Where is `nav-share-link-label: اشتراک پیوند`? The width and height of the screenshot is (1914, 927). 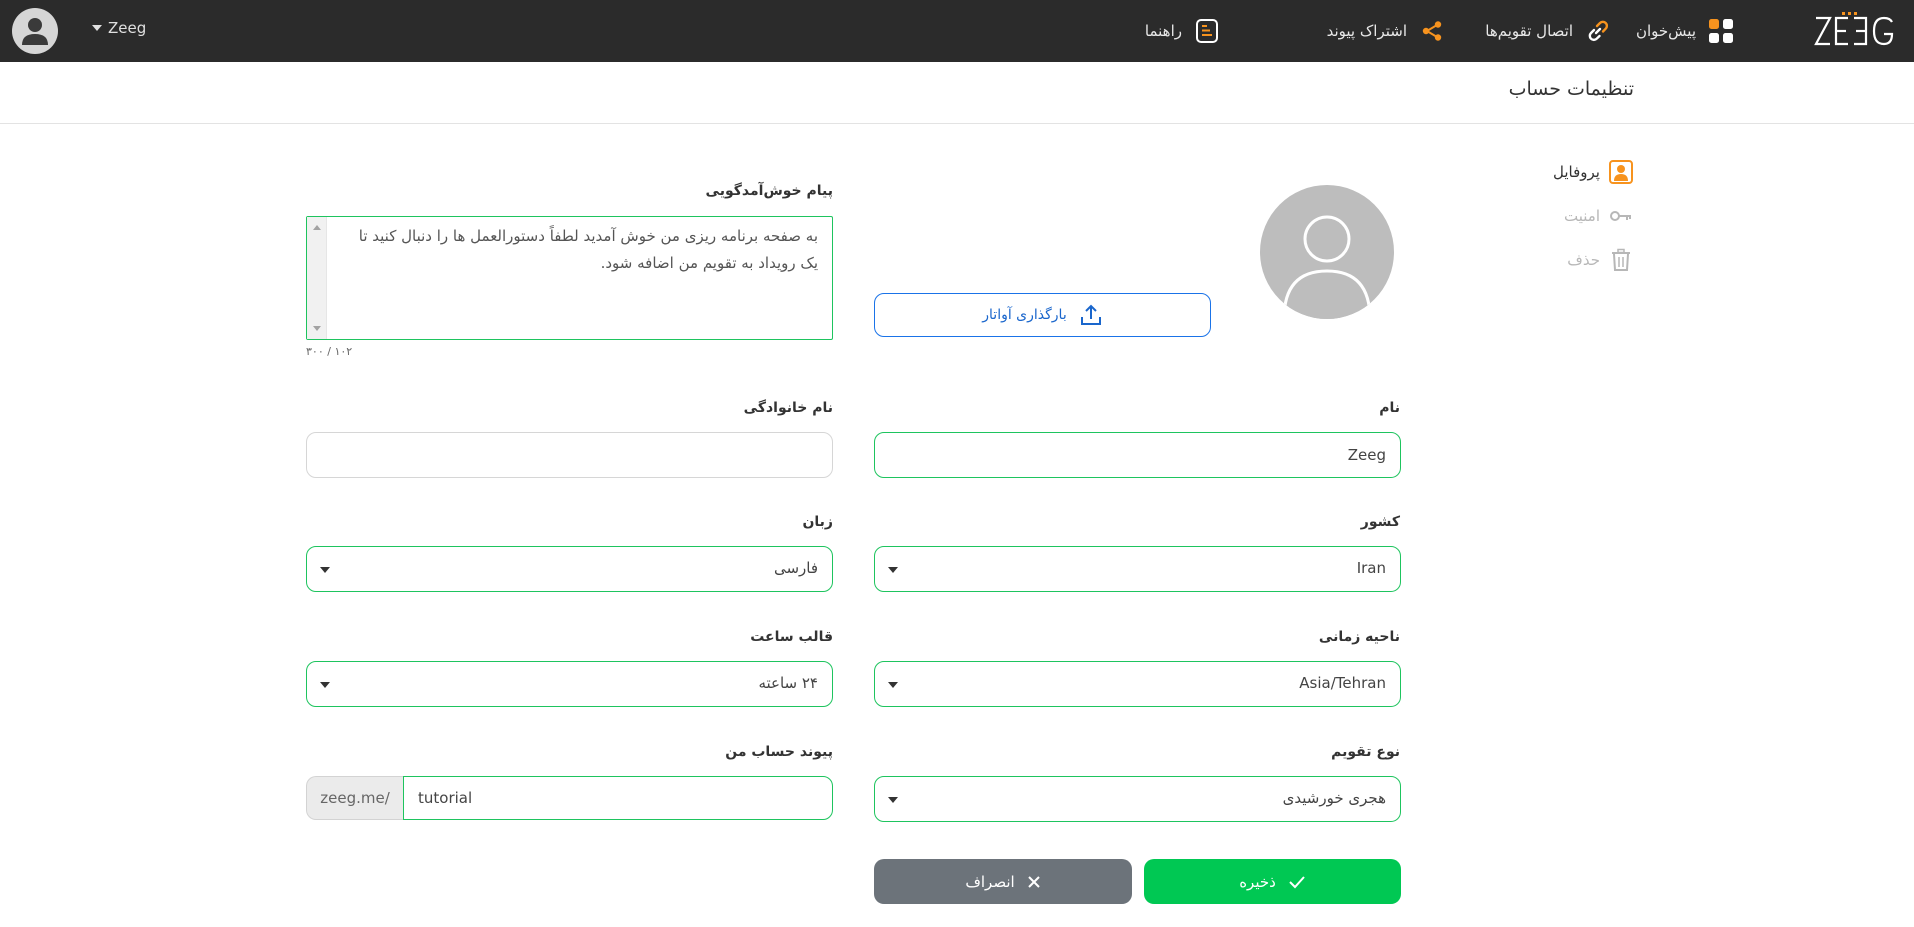 nav-share-link-label: اشتراک پیوند is located at coordinates (1366, 31).